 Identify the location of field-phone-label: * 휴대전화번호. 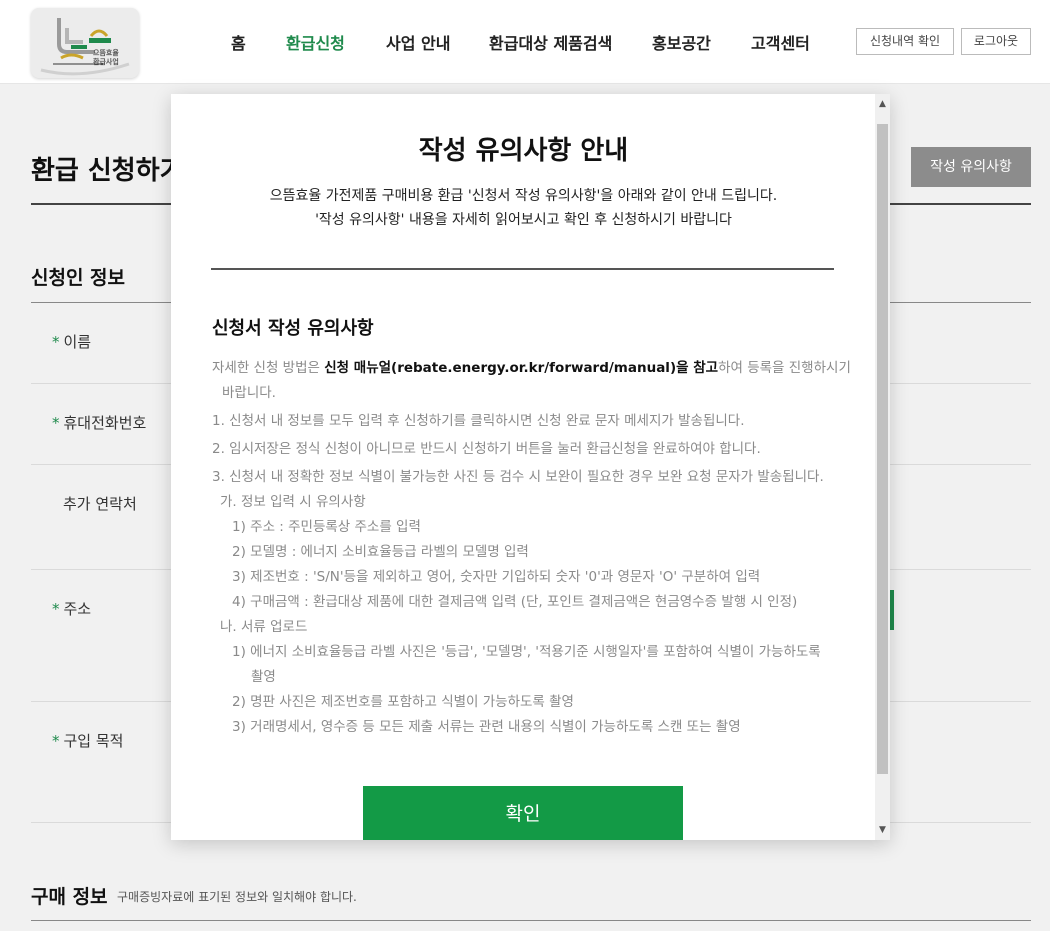
(99, 422).